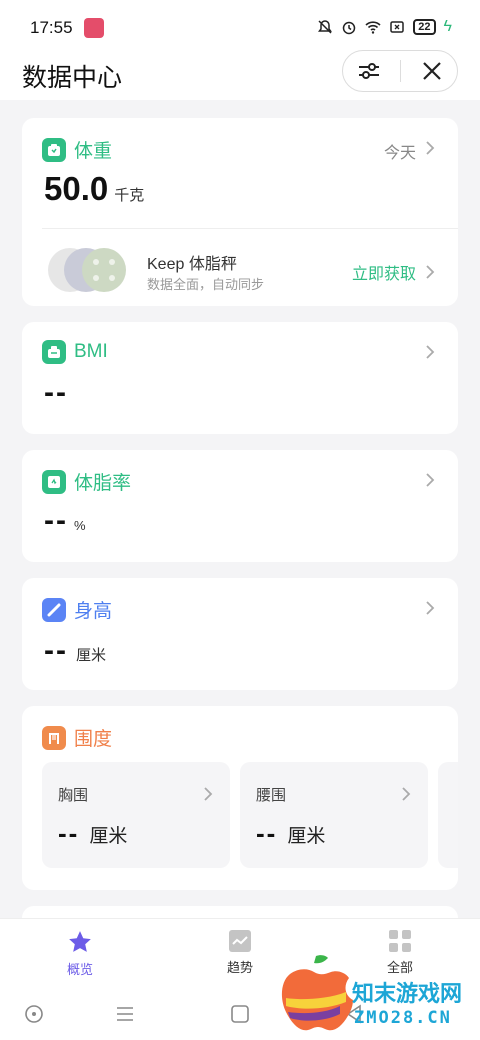 This screenshot has width=480, height=1040. Describe the element at coordinates (94, 28) in the screenshot. I see `app-notification-icon` at that location.